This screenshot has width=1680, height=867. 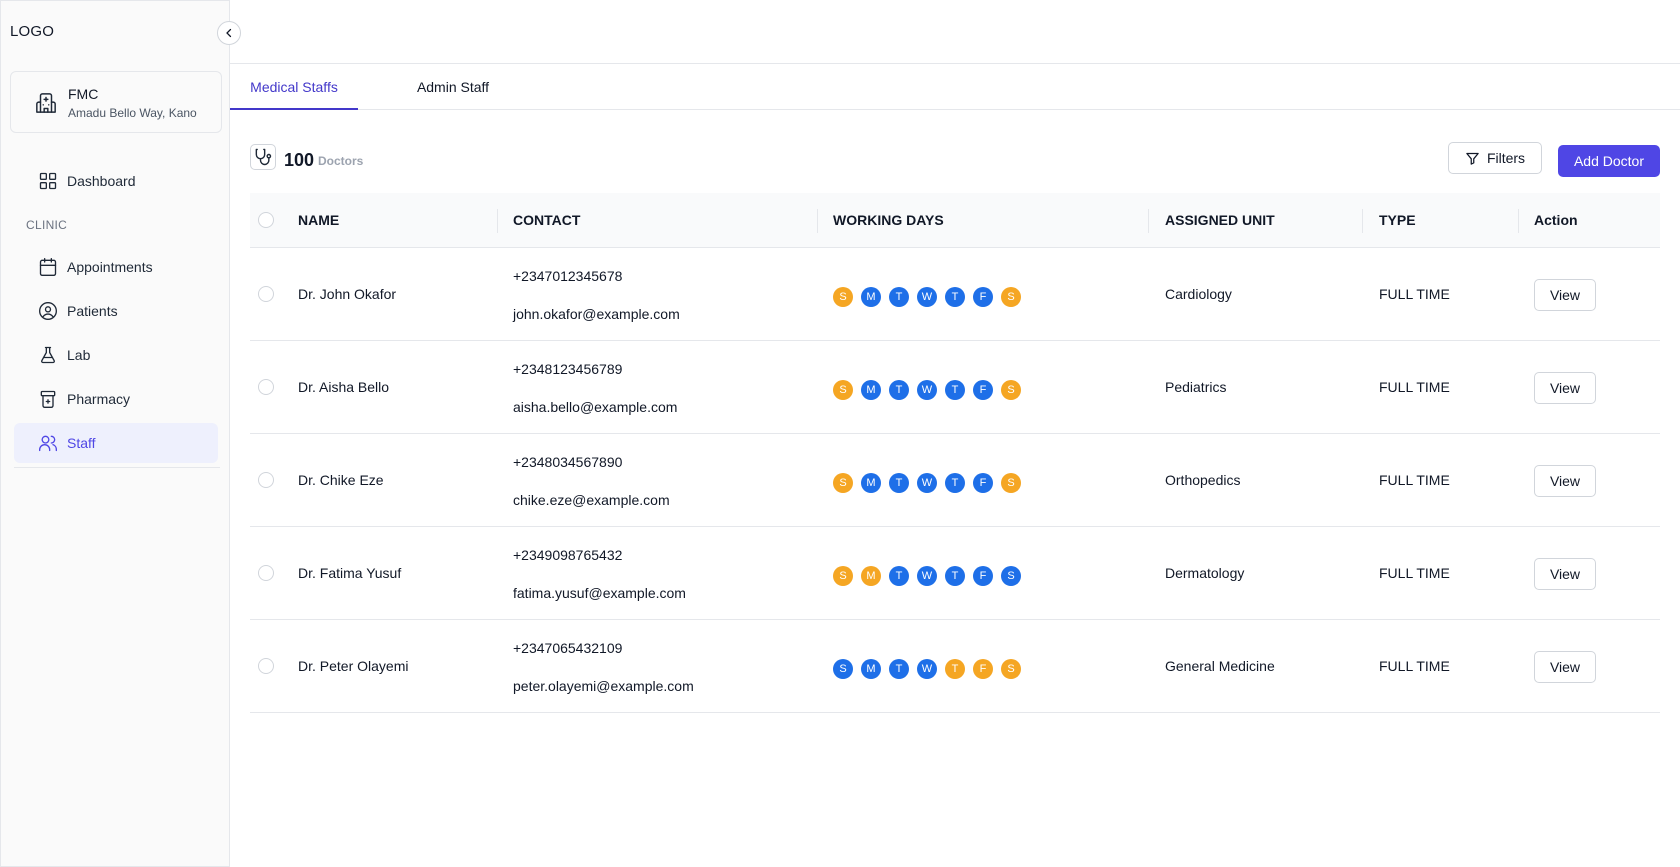 I want to click on facility-address: Amadu Bello Way, Kano, so click(x=132, y=113).